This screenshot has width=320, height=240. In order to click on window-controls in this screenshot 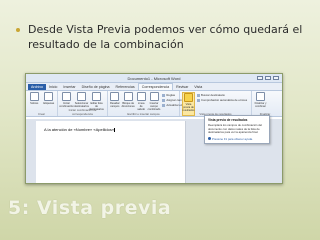, I will do `click(268, 78)`.